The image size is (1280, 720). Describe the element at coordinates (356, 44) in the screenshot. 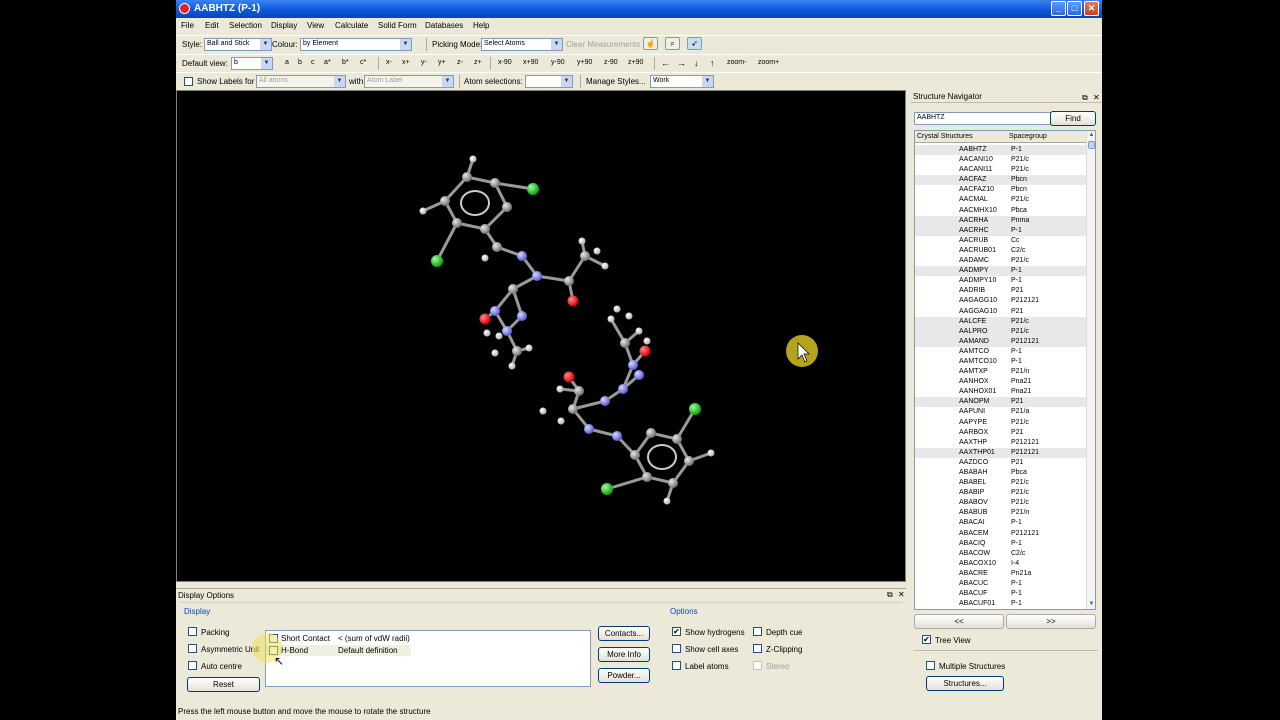

I see `colour-select: by Element ▼` at that location.